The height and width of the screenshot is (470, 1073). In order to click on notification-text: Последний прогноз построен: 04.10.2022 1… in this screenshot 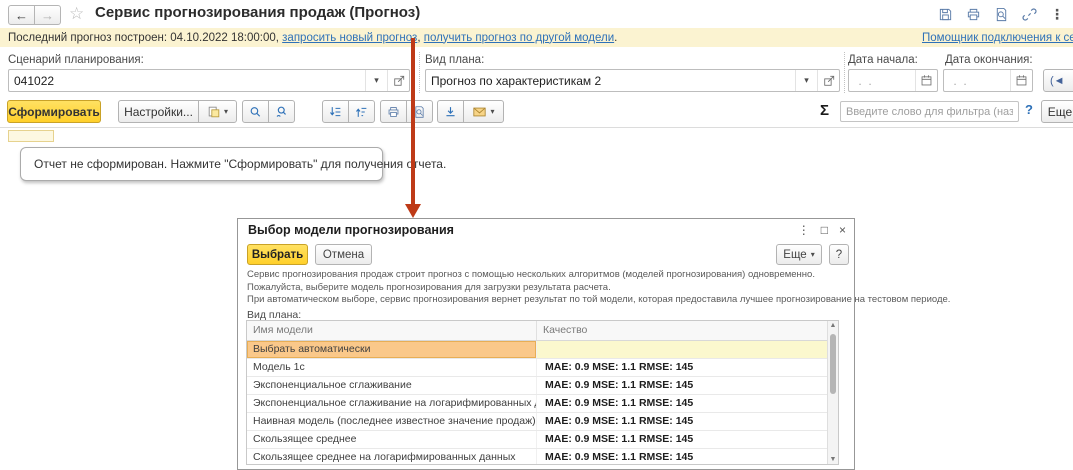, I will do `click(145, 37)`.